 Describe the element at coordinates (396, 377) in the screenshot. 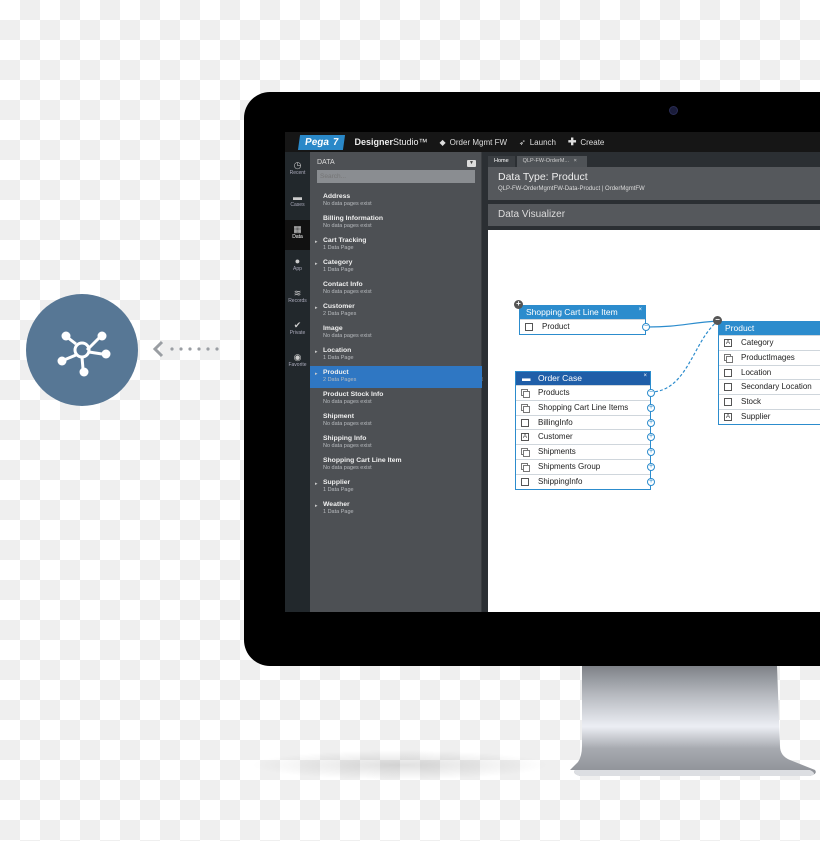

I see `data-type-item: ▸ Product 2 Data Pages` at that location.